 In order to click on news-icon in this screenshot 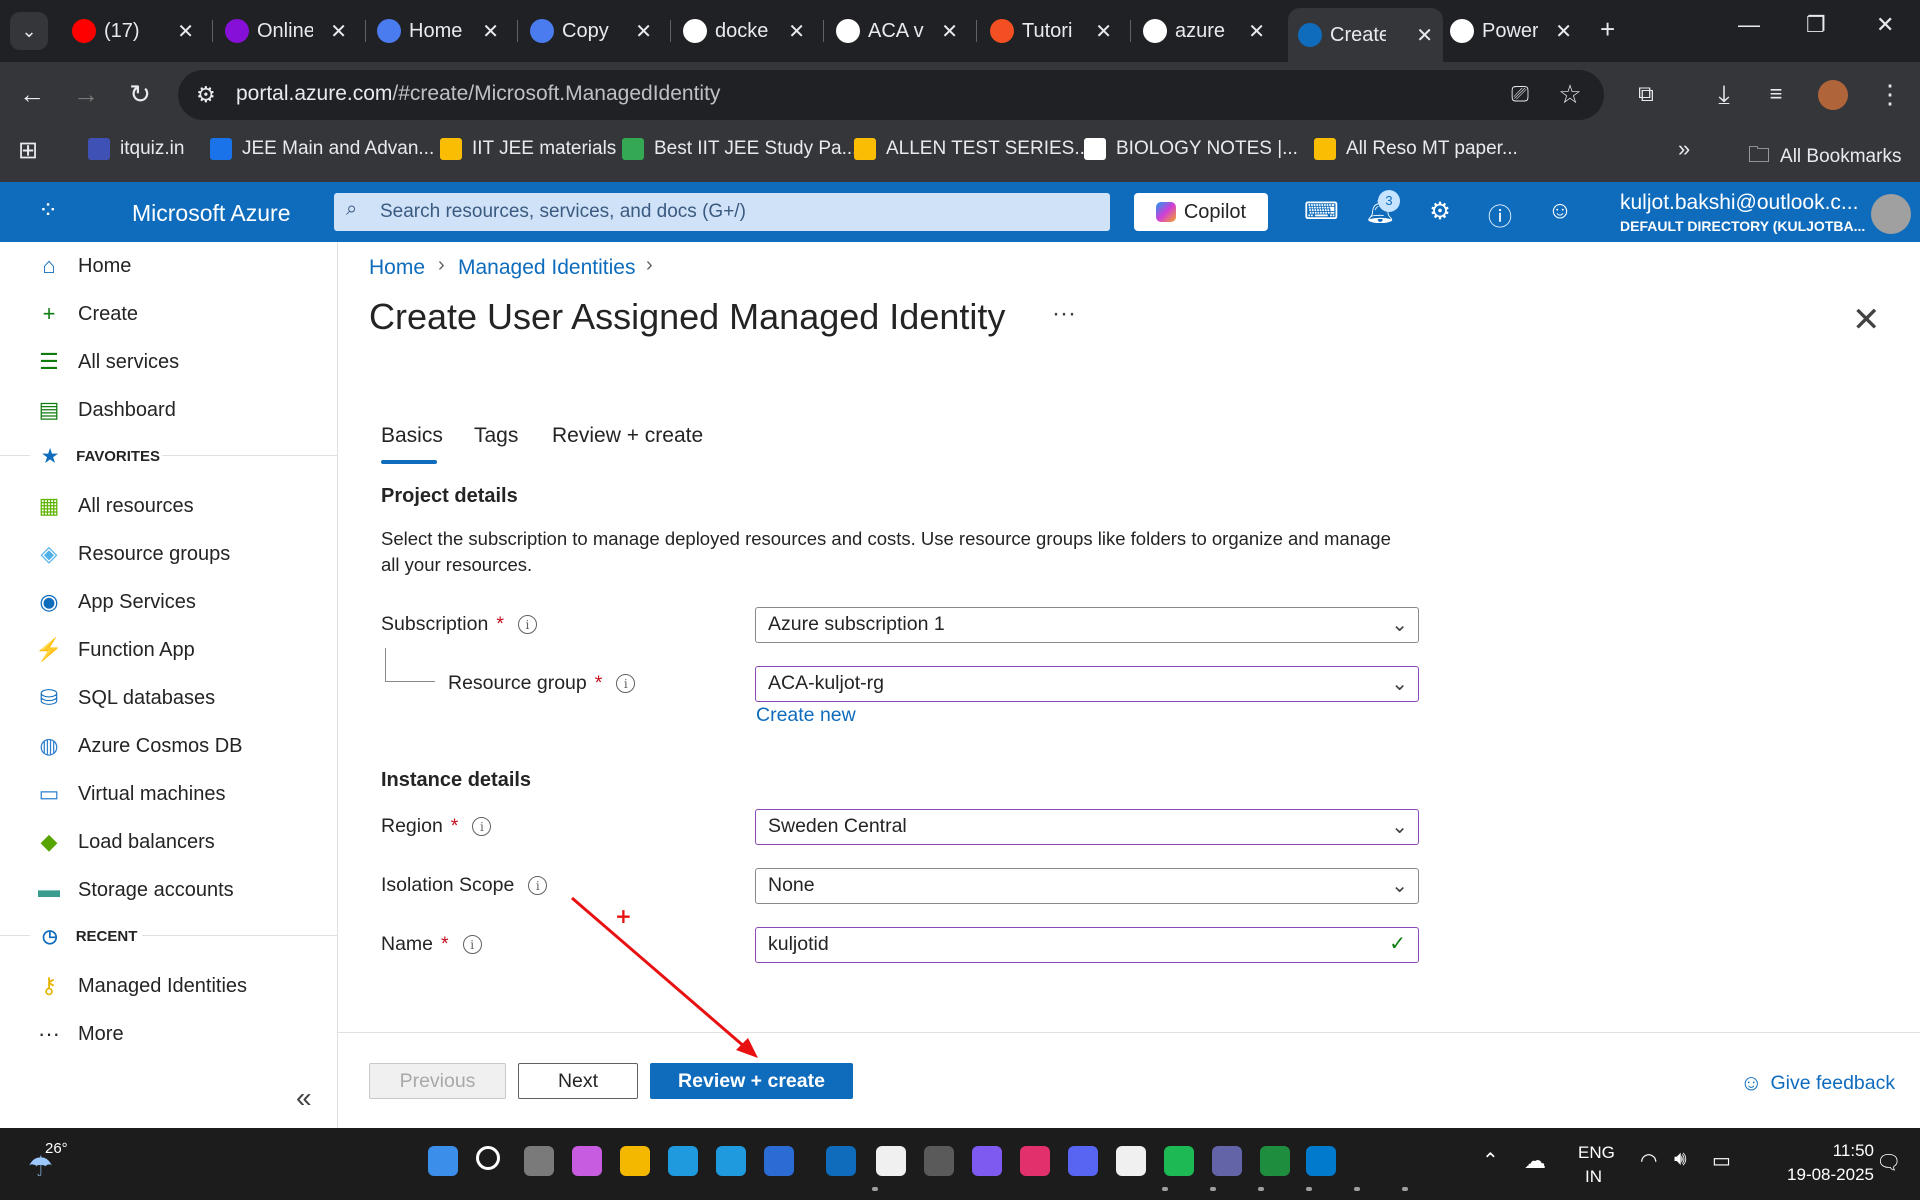, I will do `click(939, 1161)`.